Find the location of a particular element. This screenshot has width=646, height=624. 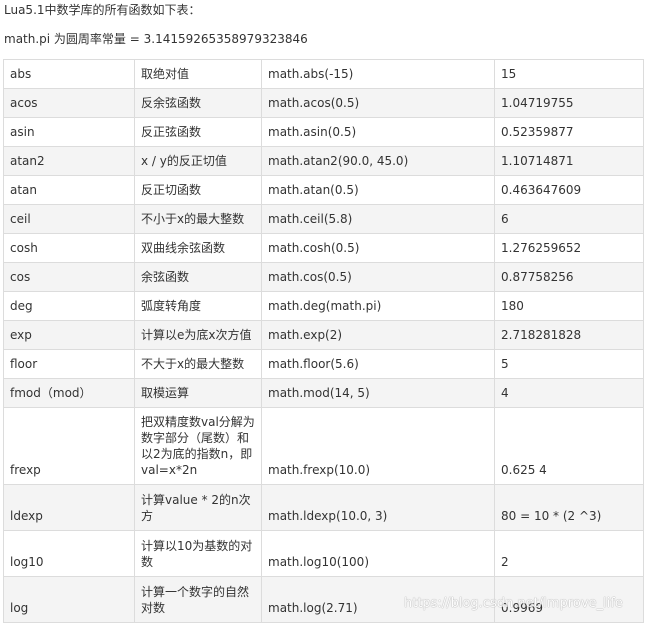

table-row: asin 反正弦函数 math.asin(0.5) 0.52359877 is located at coordinates (323, 132).